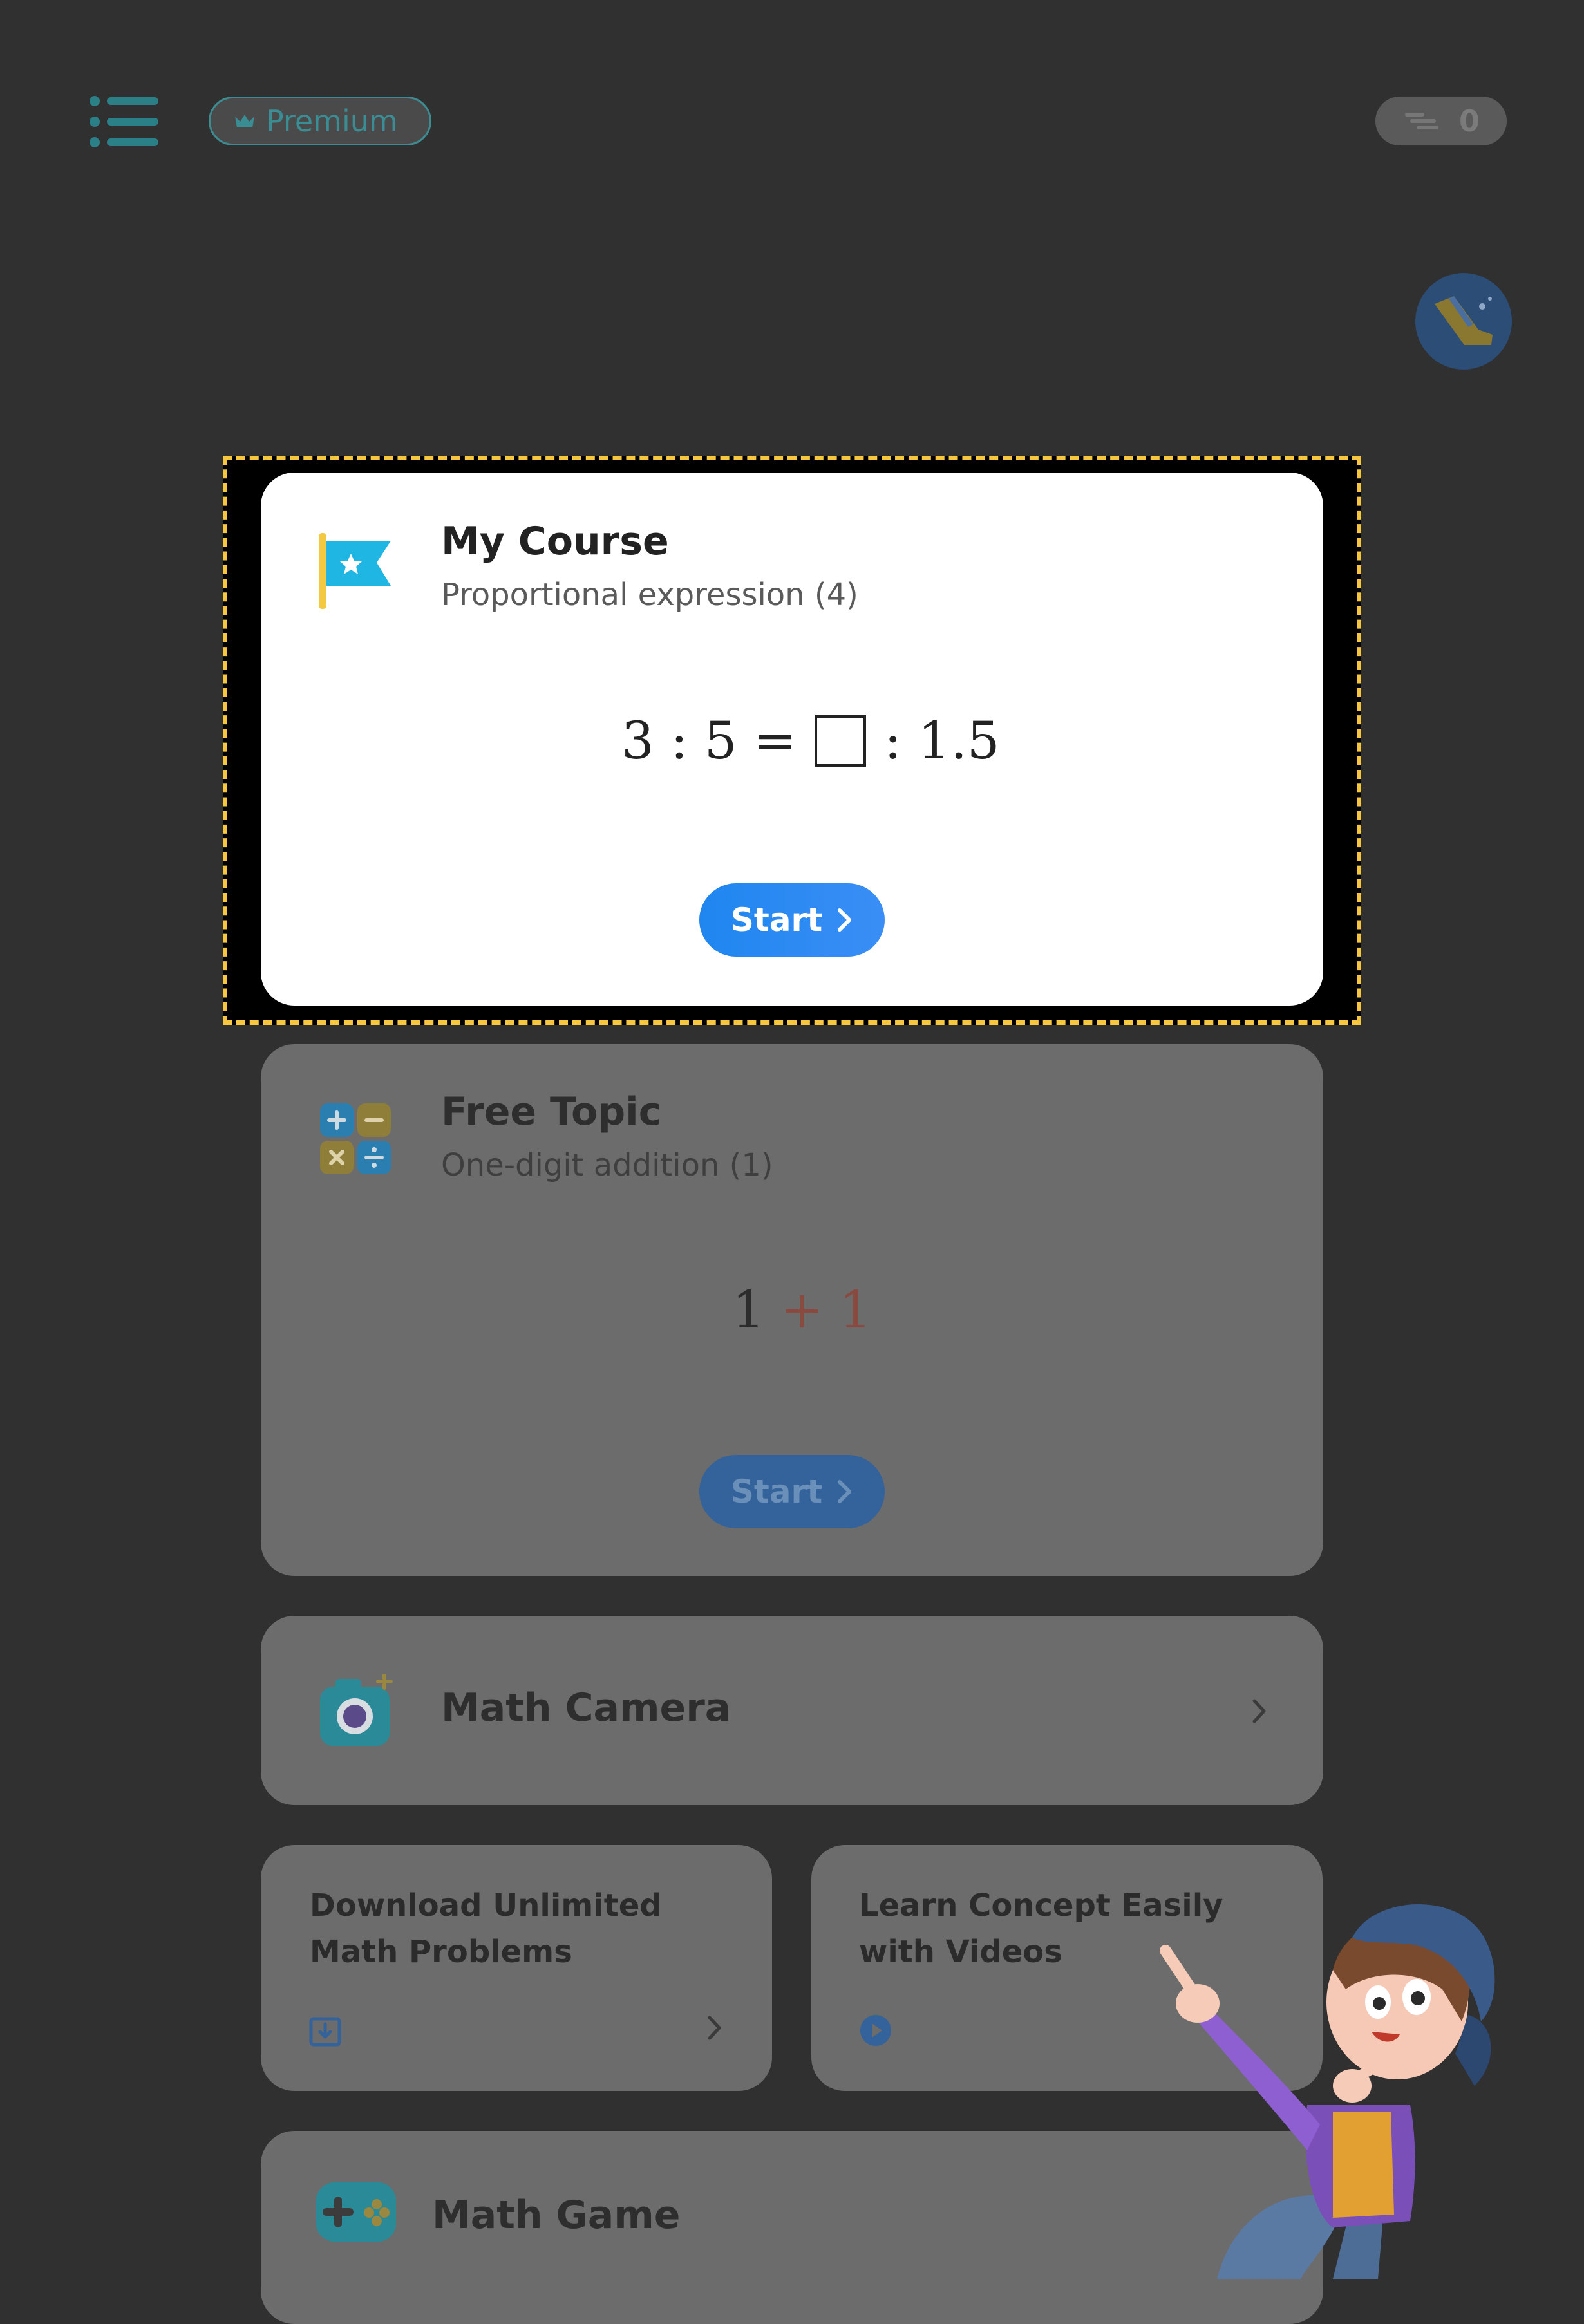 This screenshot has width=1584, height=2324. Describe the element at coordinates (586, 1707) in the screenshot. I see `math-camera-title: Math Camera` at that location.